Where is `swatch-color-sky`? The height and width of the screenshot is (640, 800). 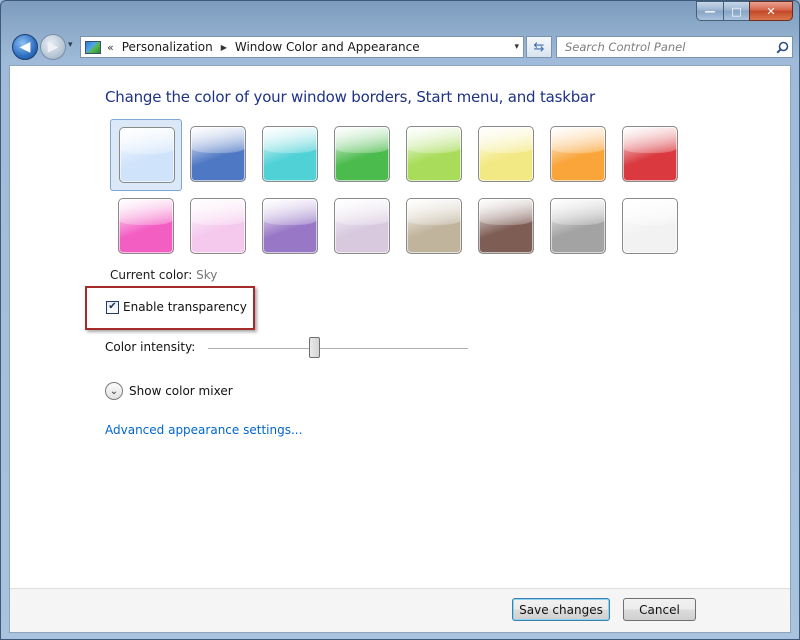 swatch-color-sky is located at coordinates (147, 155).